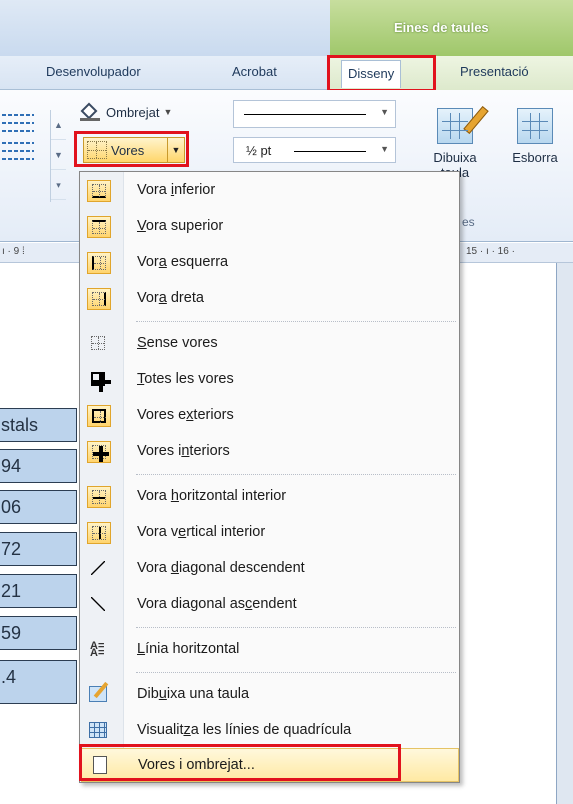  What do you see at coordinates (535, 126) in the screenshot?
I see `eraser-icon` at bounding box center [535, 126].